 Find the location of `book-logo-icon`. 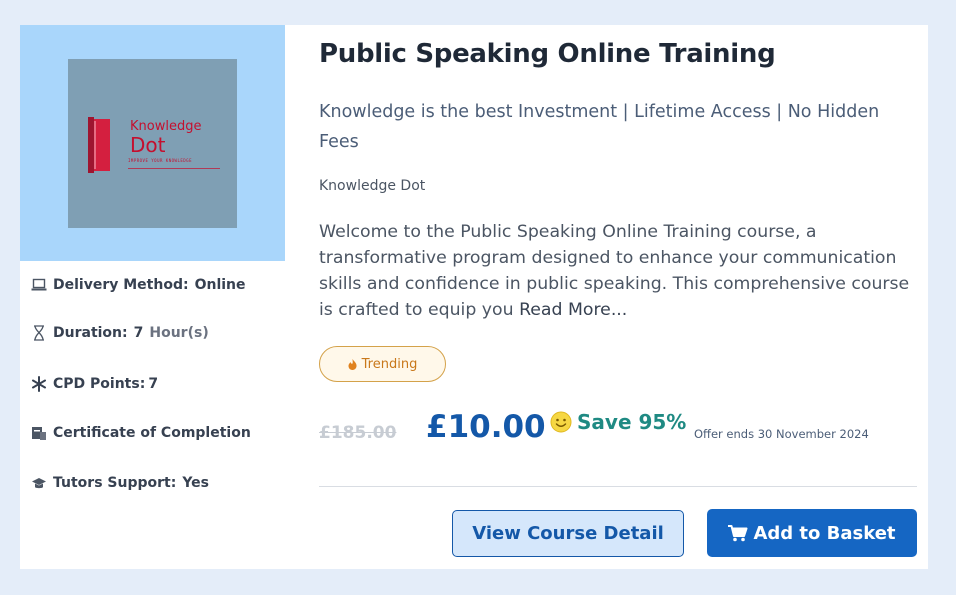

book-logo-icon is located at coordinates (99, 145).